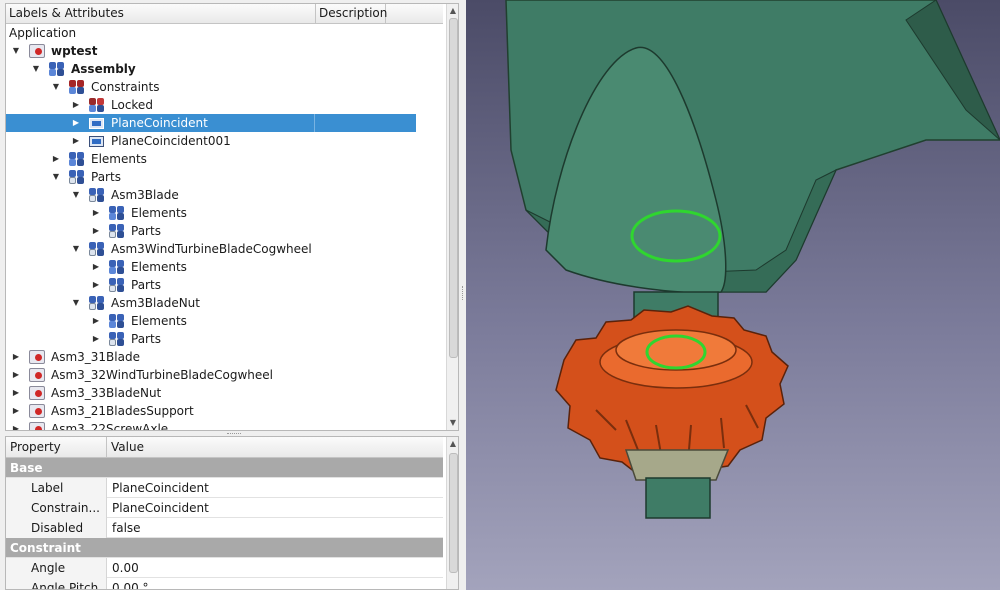  I want to click on tree-item-label: Locked, so click(132, 105).